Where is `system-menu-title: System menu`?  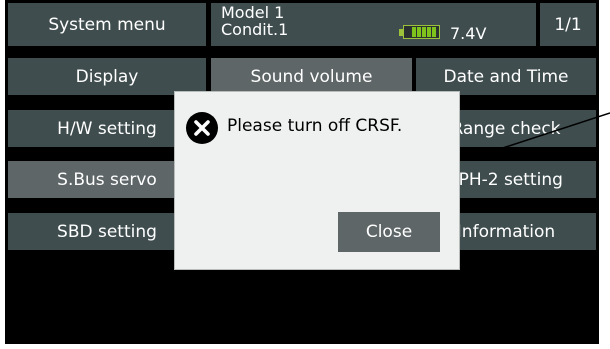
system-menu-title: System menu is located at coordinates (107, 24).